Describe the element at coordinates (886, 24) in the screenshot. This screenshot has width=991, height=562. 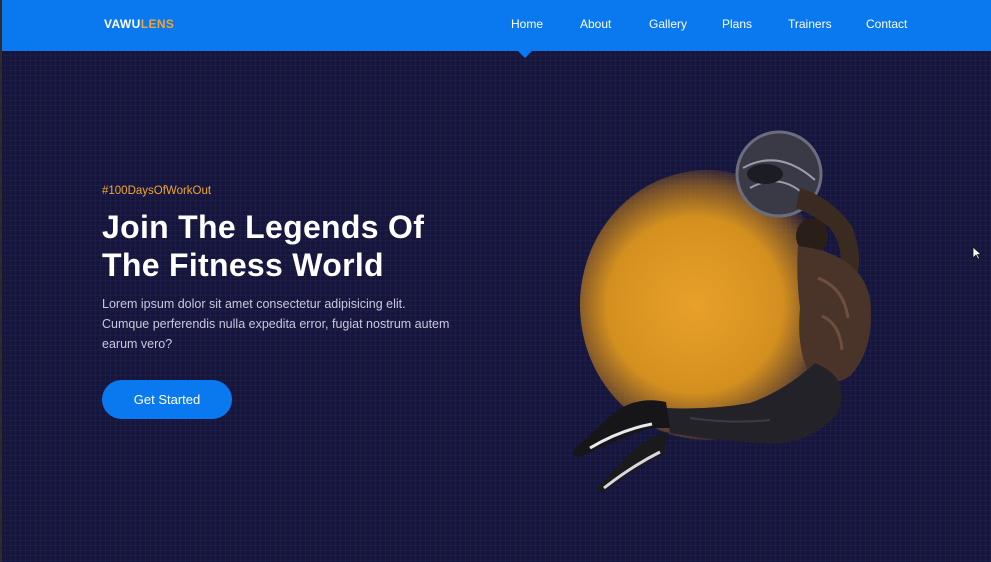
I see `nav-item-contact: Contact` at that location.